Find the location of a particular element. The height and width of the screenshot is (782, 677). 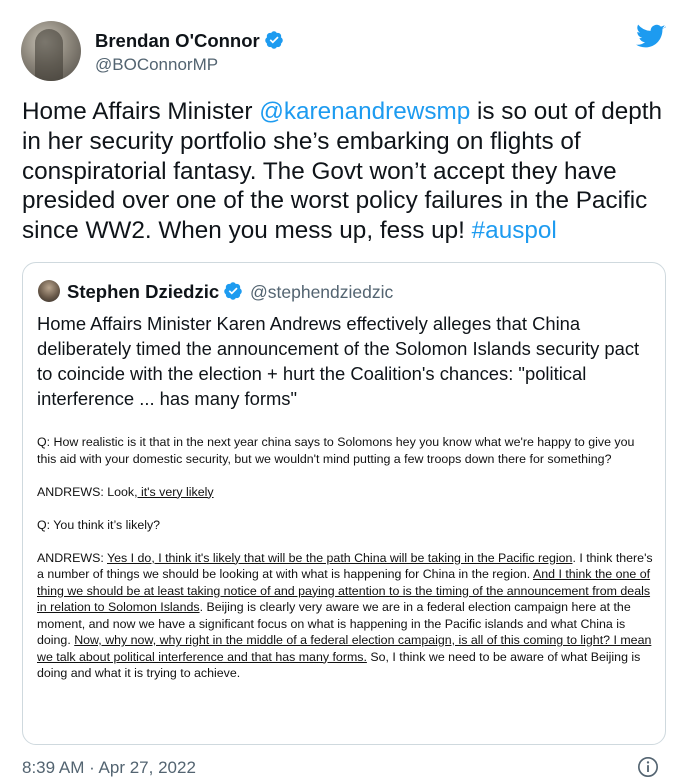

info-icon is located at coordinates (648, 767).